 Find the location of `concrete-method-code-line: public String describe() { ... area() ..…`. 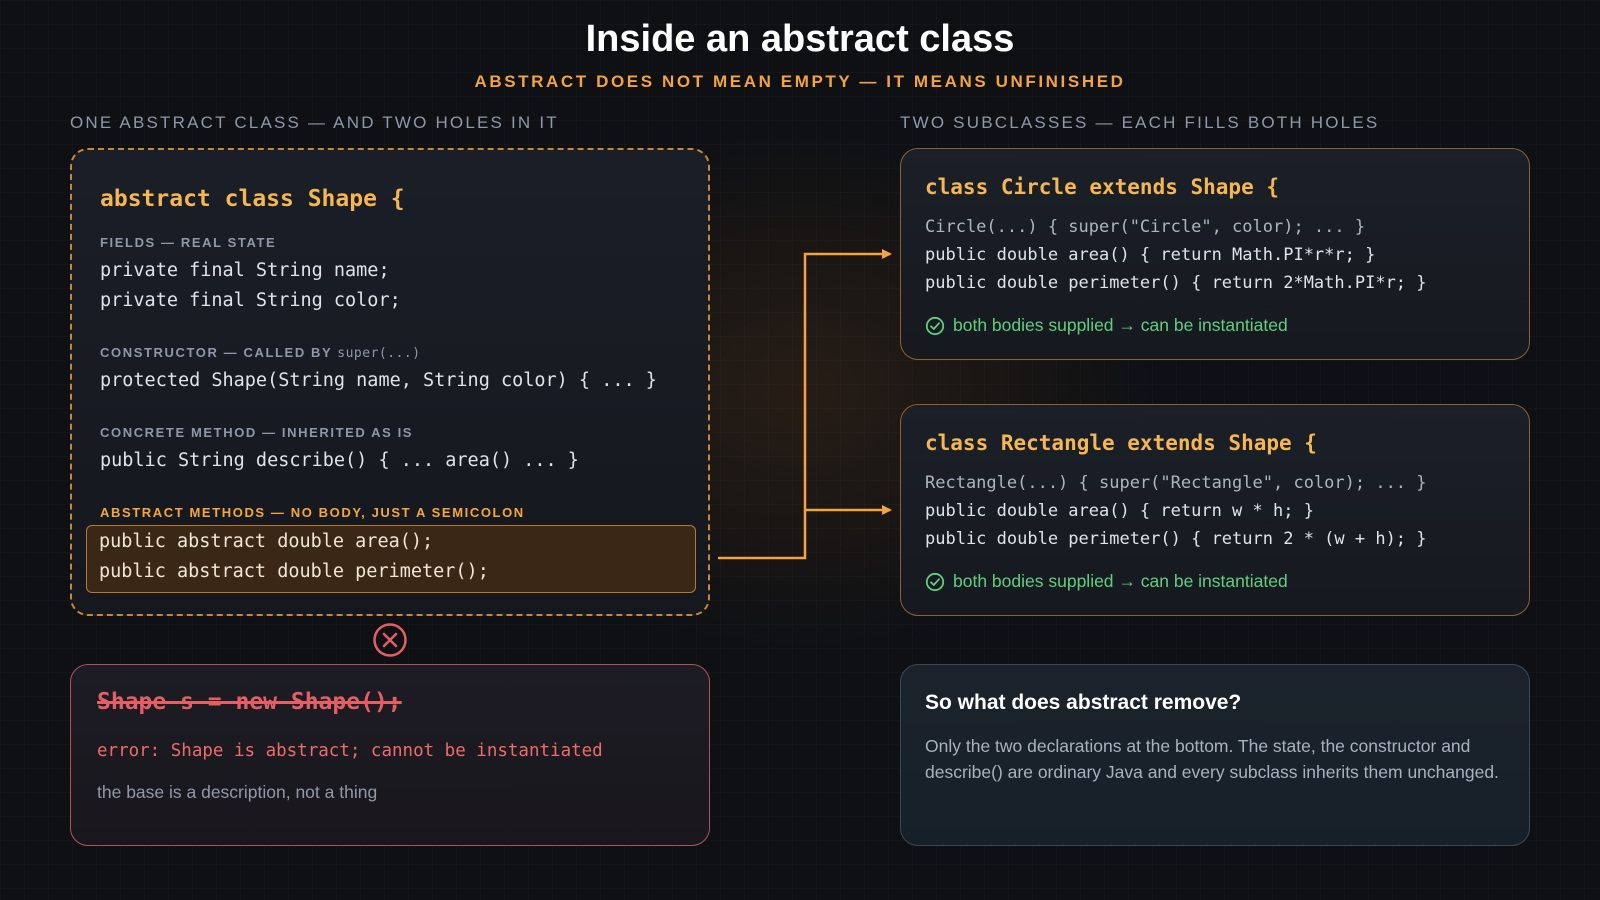

concrete-method-code-line: public String describe() { ... area() ..… is located at coordinates (339, 460).